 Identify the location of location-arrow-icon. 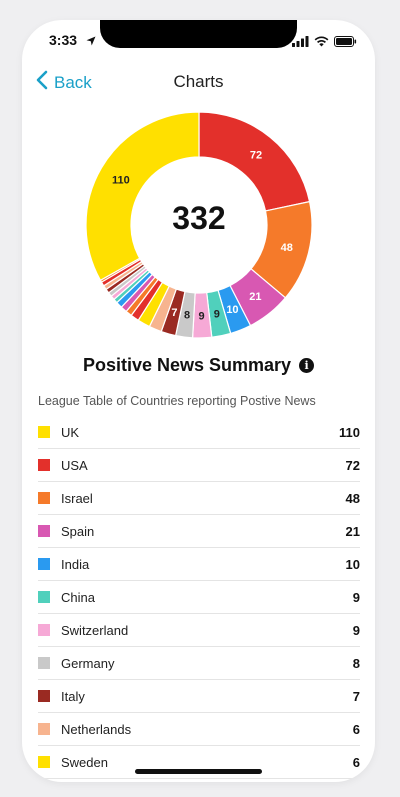
(91, 42).